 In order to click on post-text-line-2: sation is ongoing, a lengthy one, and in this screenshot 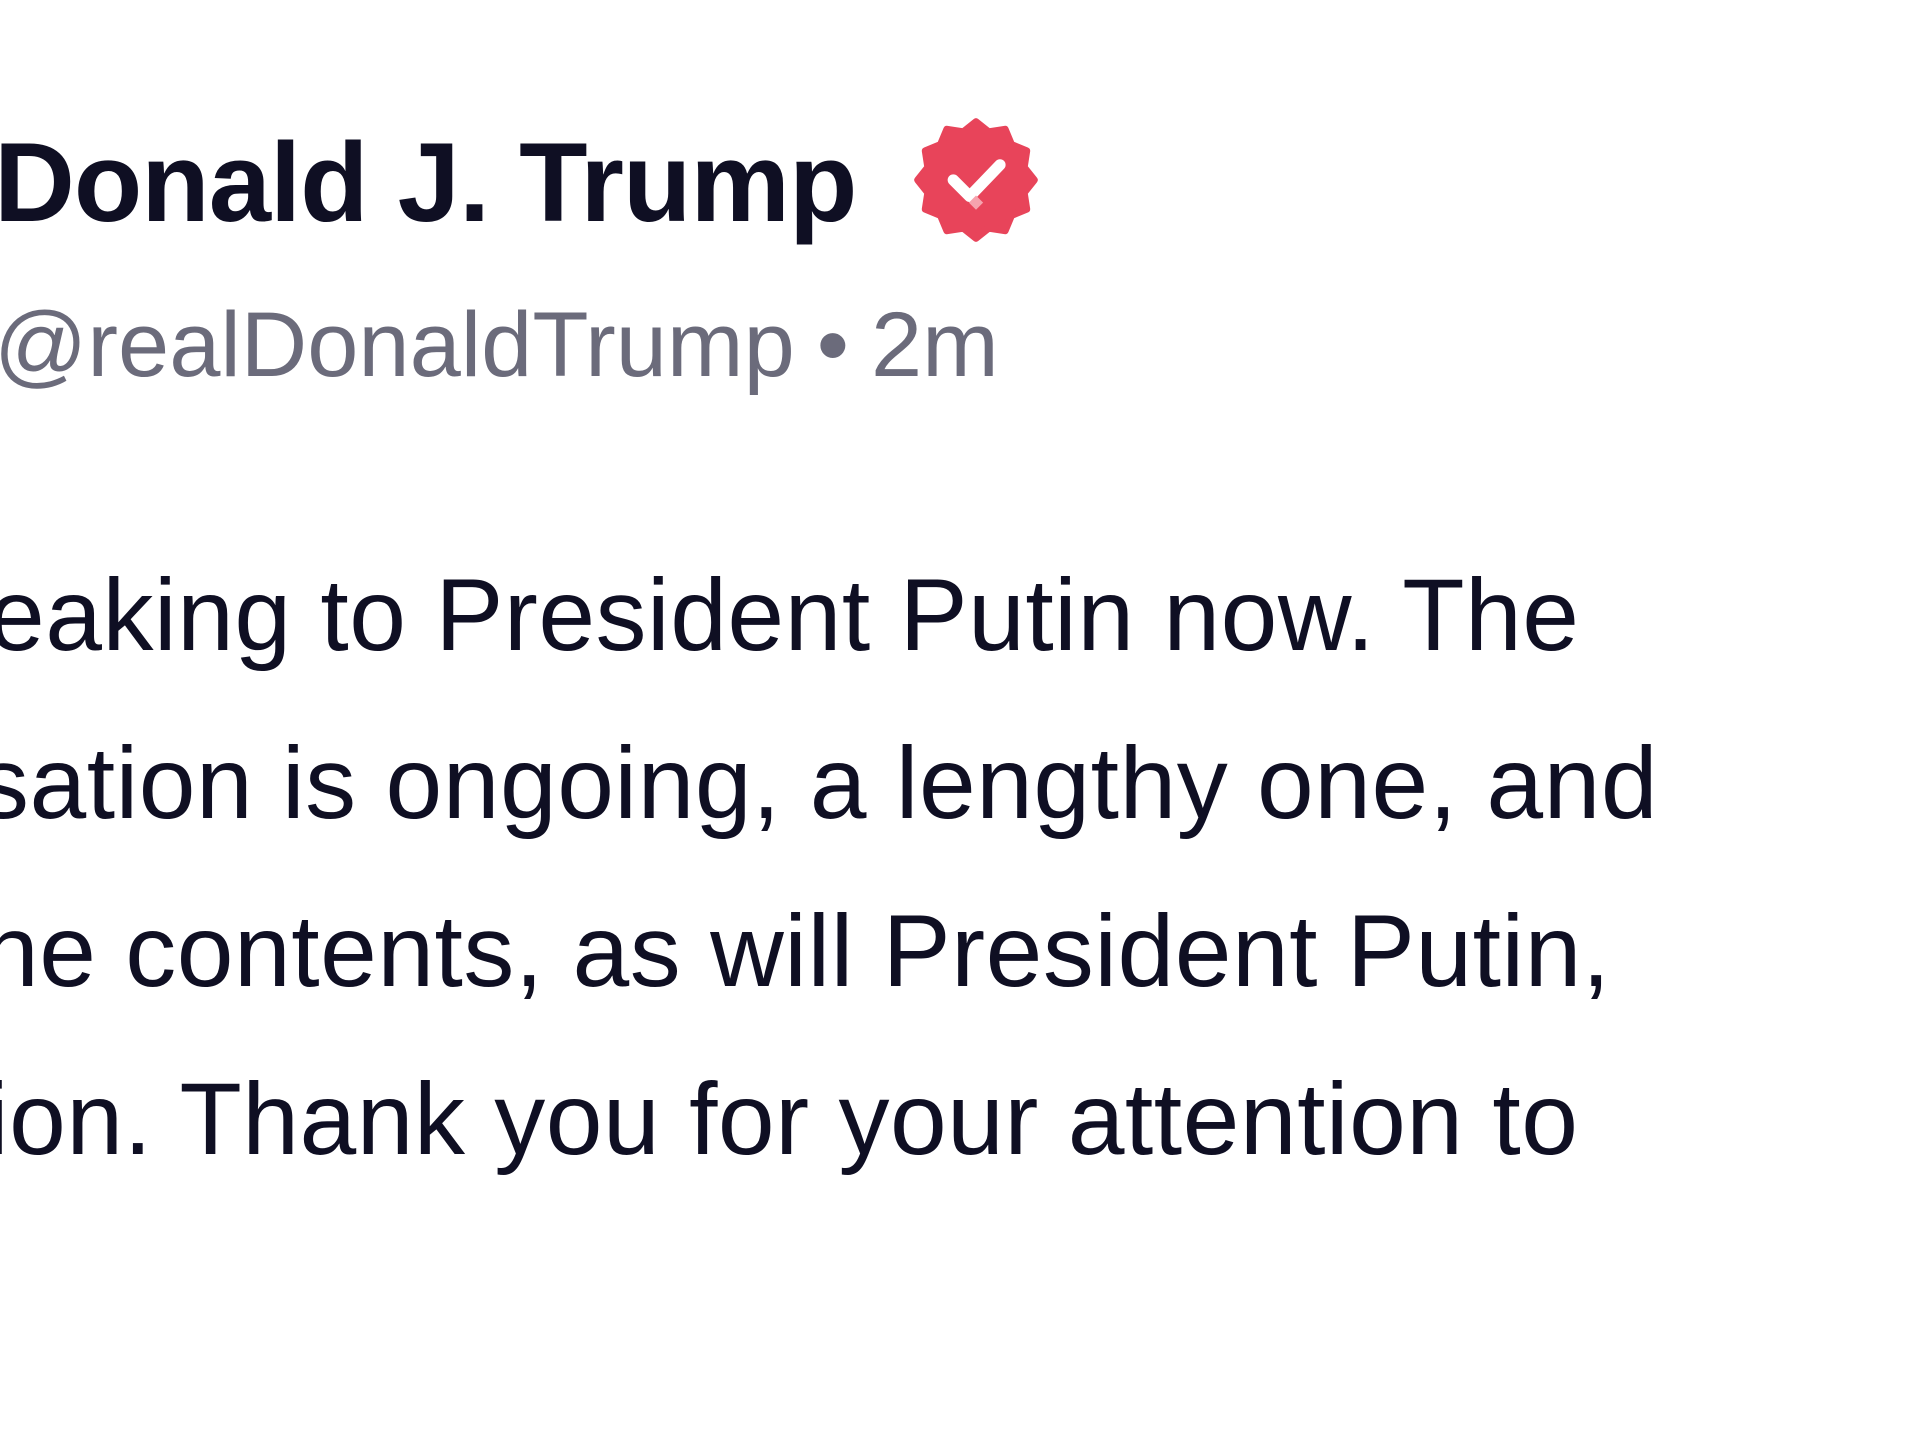, I will do `click(829, 783)`.